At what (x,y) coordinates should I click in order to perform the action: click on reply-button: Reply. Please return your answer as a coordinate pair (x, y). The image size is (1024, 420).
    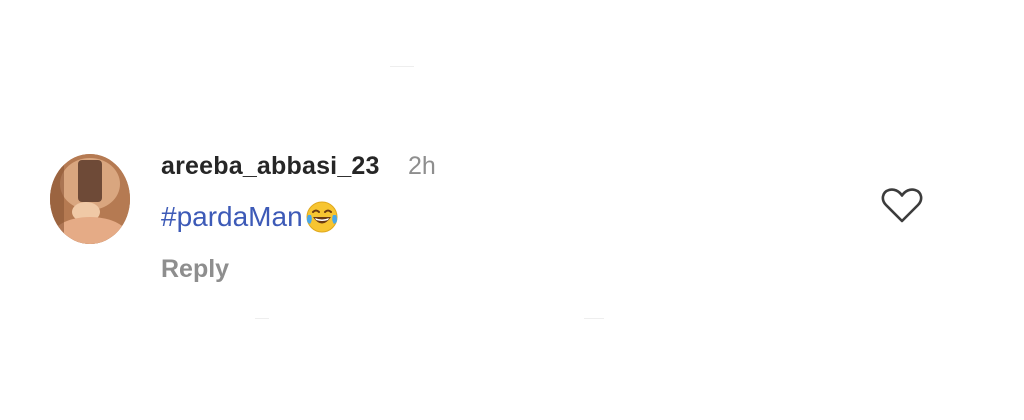
    Looking at the image, I should click on (195, 269).